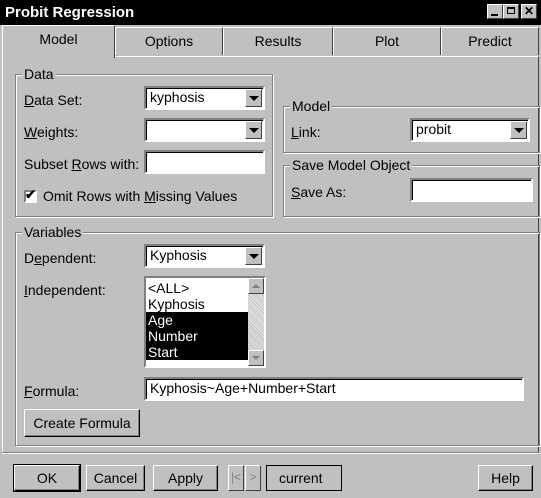  What do you see at coordinates (197, 352) in the screenshot?
I see `list-item: Start` at bounding box center [197, 352].